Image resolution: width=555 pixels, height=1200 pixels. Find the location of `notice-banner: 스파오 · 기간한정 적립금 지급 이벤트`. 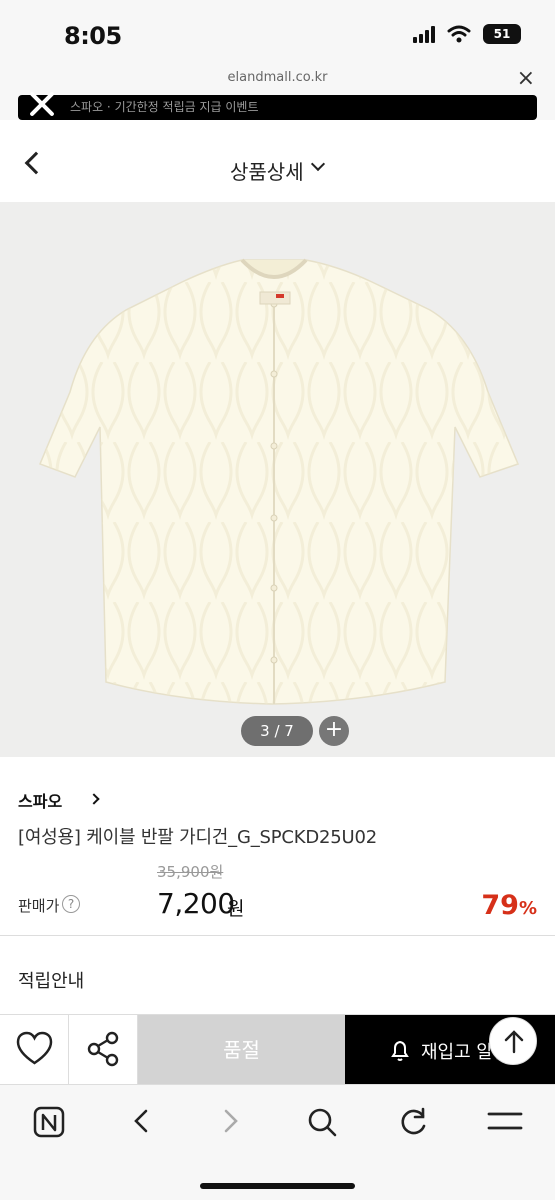

notice-banner: 스파오 · 기간한정 적립금 지급 이벤트 is located at coordinates (277, 107).